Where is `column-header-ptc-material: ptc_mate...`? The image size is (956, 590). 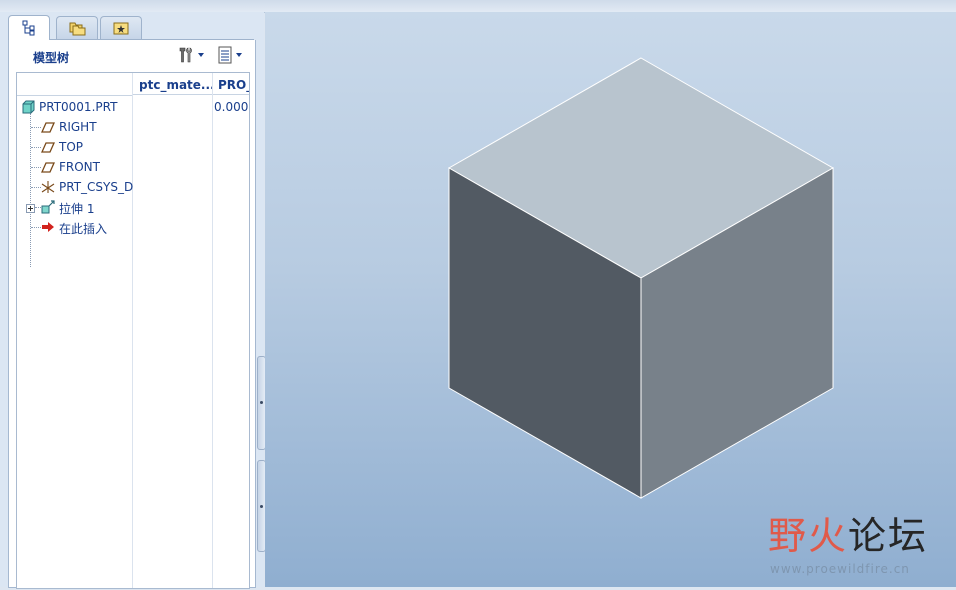 column-header-ptc-material: ptc_mate... is located at coordinates (172, 84).